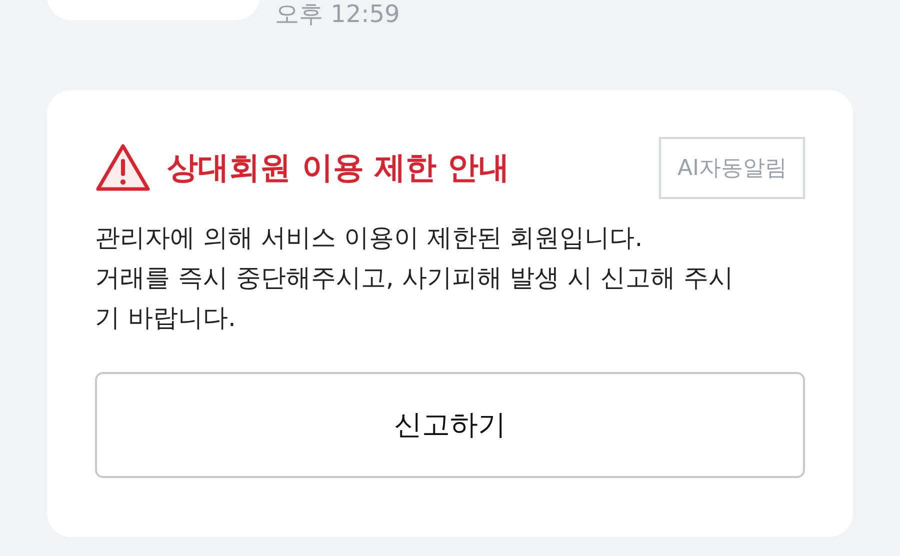 This screenshot has width=900, height=556. What do you see at coordinates (123, 168) in the screenshot?
I see `warning-icon` at bounding box center [123, 168].